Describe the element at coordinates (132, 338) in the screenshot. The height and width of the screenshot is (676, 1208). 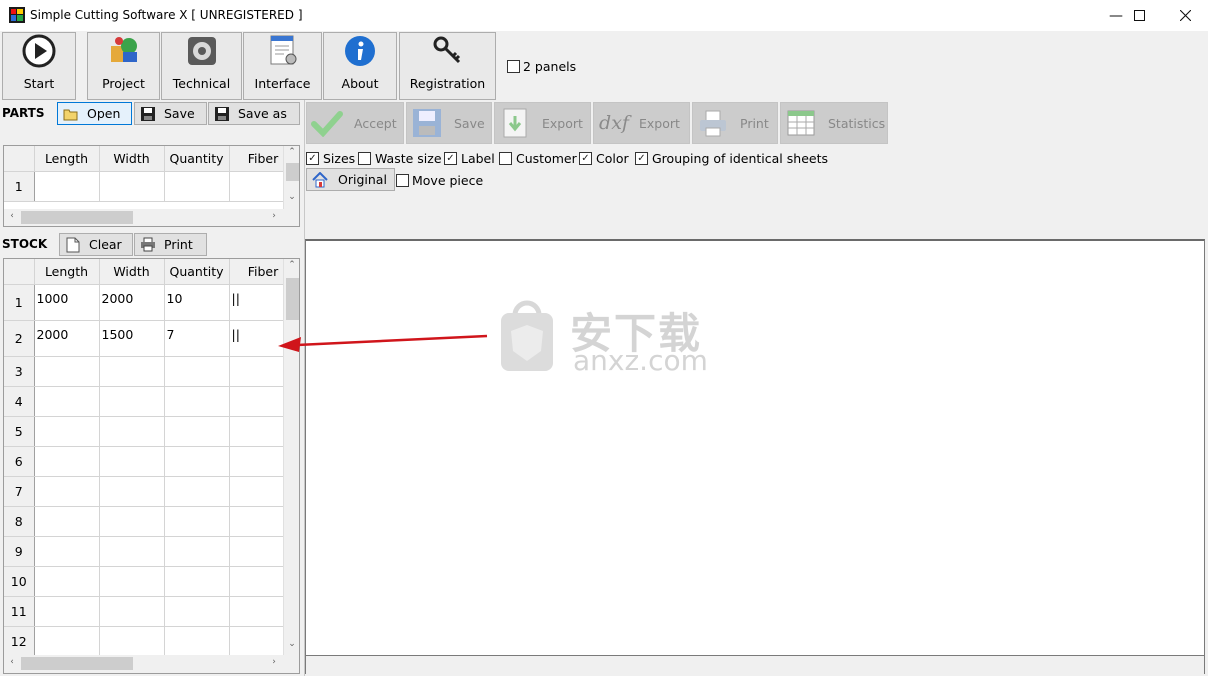
I see `cell-width: 1500` at that location.